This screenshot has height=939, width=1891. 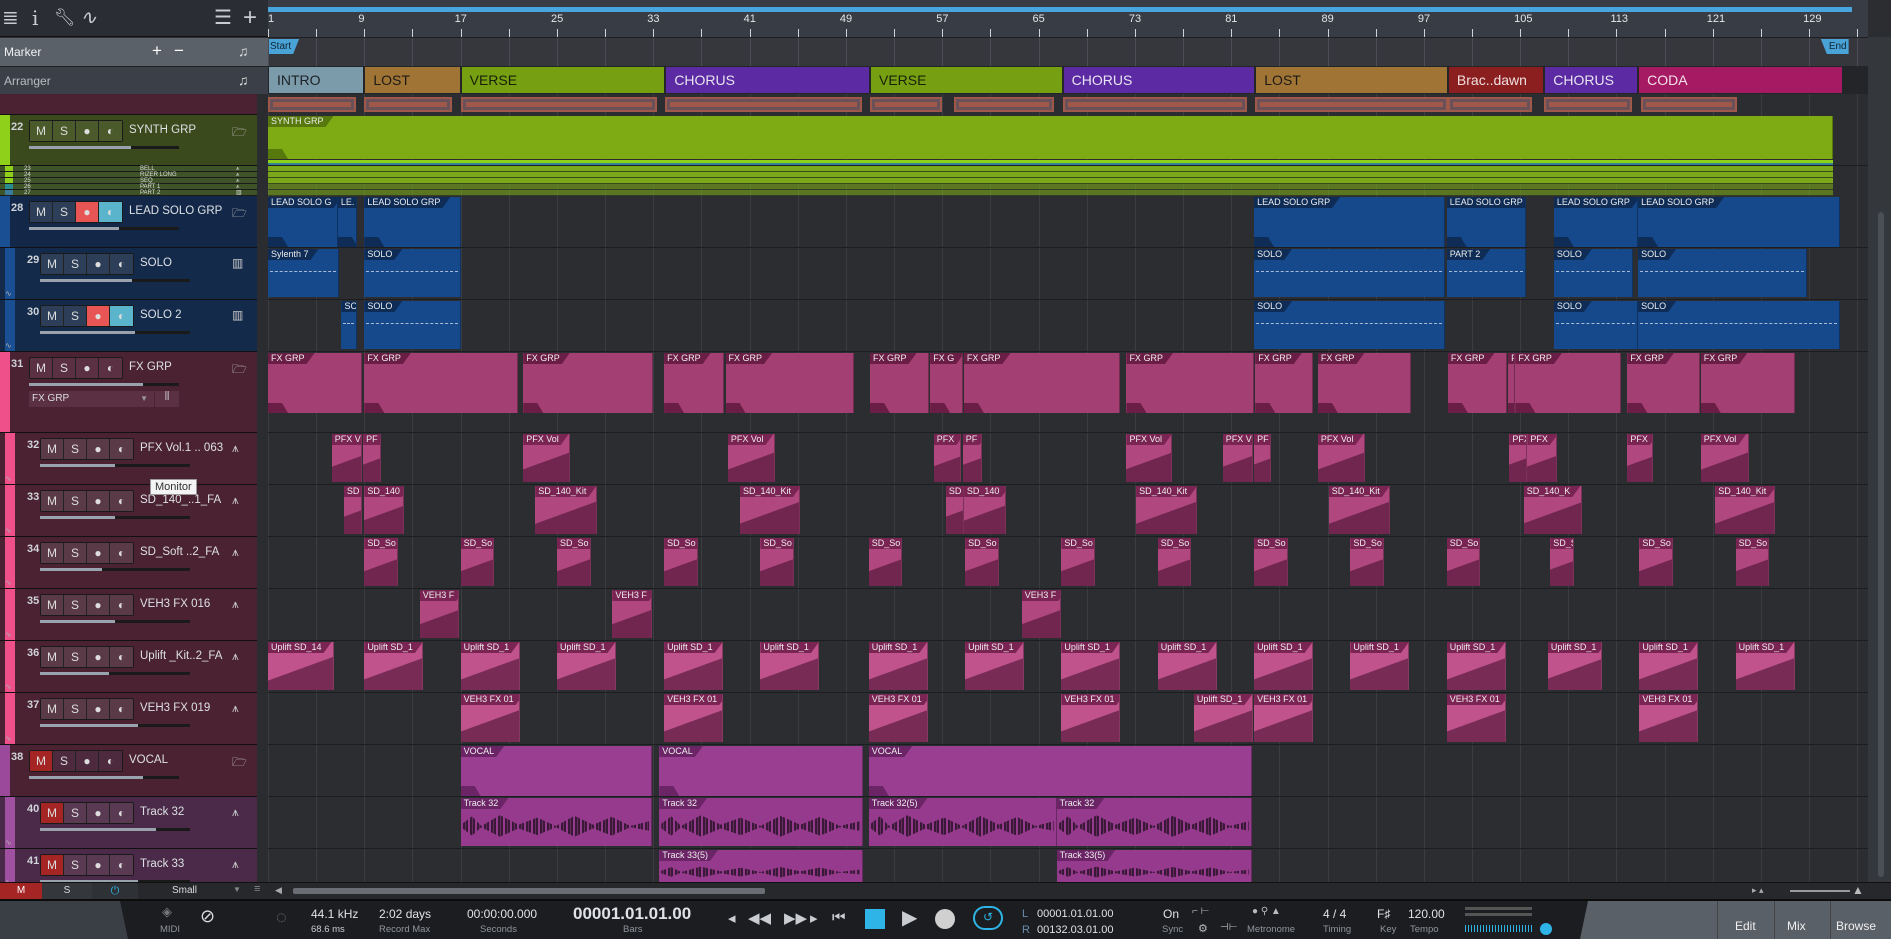 I want to click on clip: SD_140, so click(x=384, y=510).